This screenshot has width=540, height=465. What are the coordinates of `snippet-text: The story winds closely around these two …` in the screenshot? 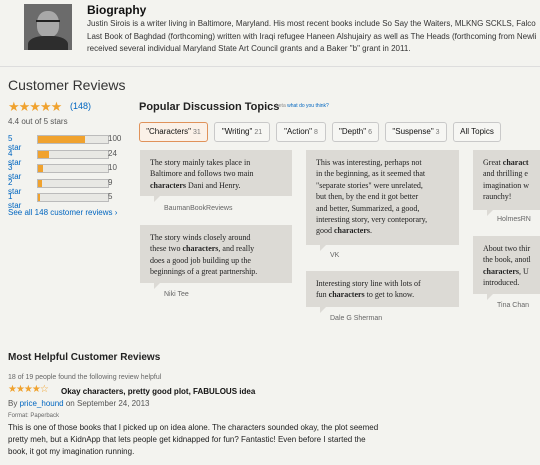 It's located at (204, 255).